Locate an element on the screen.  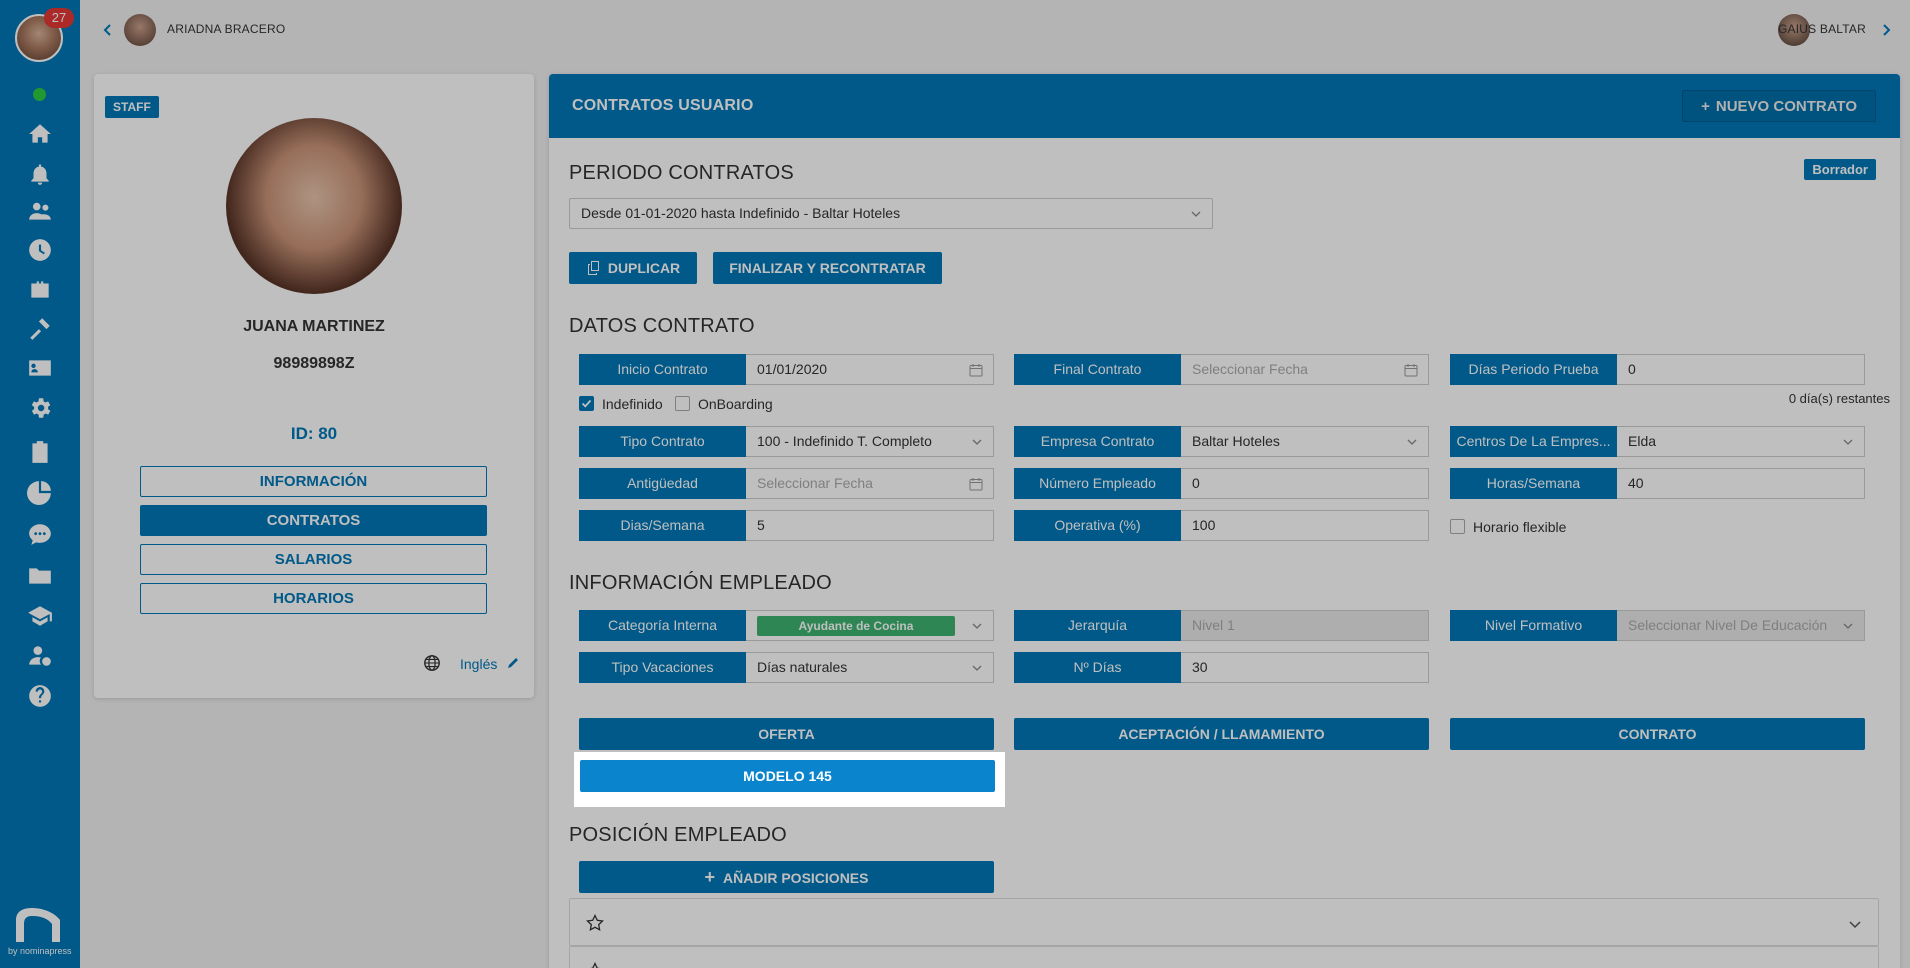
tipo-vacaciones-select: Días naturales is located at coordinates (870, 667).